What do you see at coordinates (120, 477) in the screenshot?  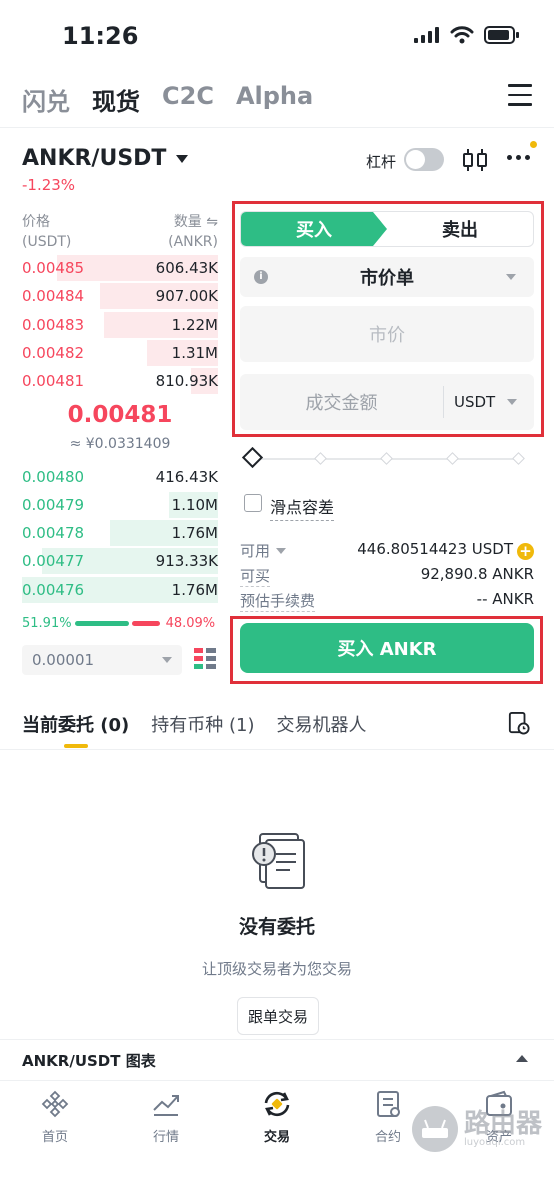 I see `bid-row: 0.00480 416.43K` at bounding box center [120, 477].